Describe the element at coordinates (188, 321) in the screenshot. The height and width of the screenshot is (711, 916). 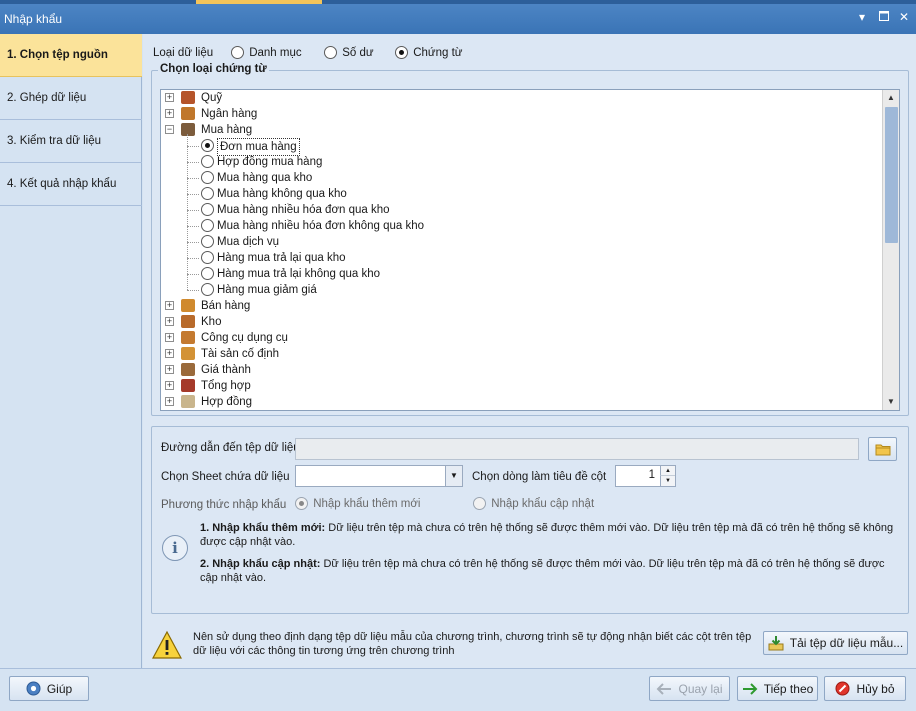
I see `kho-icon` at that location.